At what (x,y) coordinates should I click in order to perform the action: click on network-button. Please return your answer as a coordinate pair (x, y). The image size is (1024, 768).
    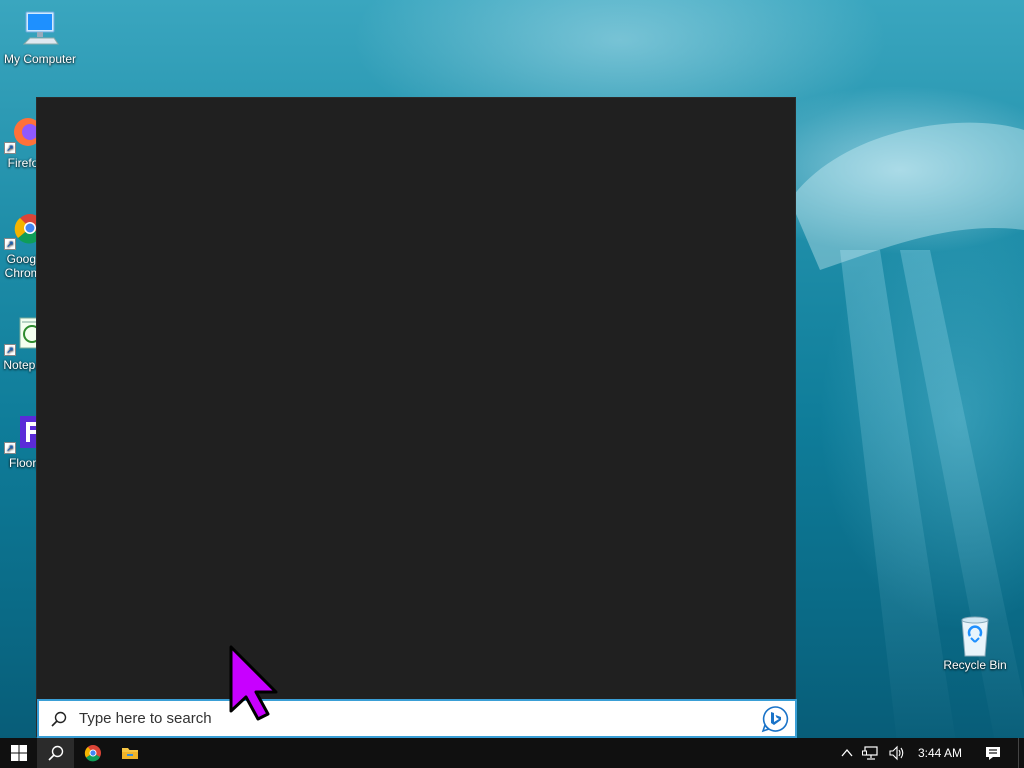
    Looking at the image, I should click on (871, 753).